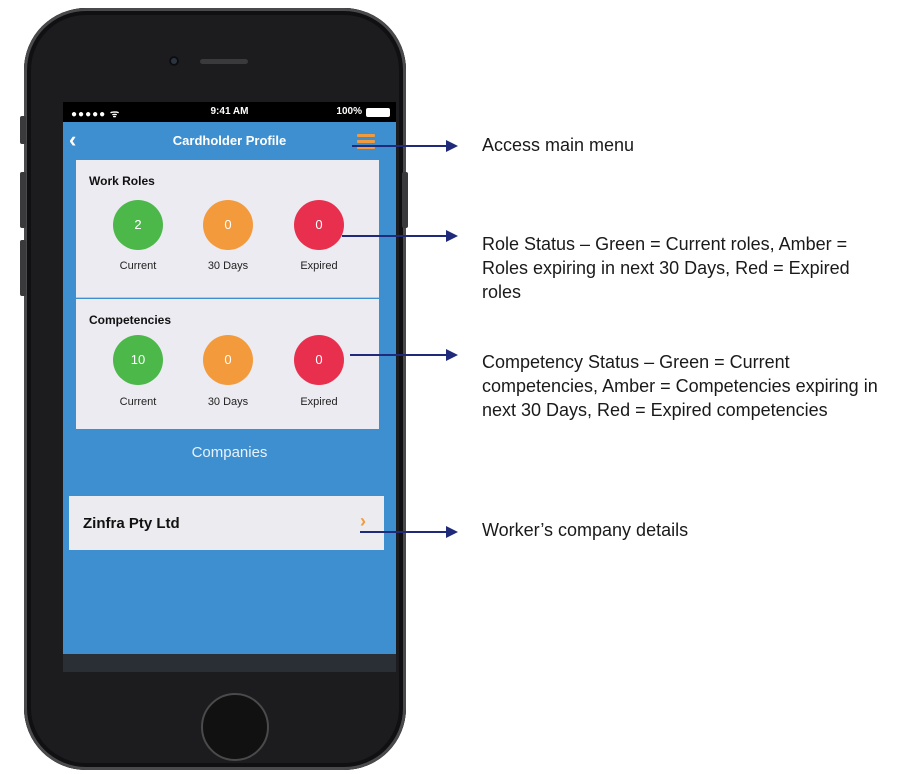 The image size is (912, 774). What do you see at coordinates (319, 225) in the screenshot?
I see `expired-roles-badge: 0` at bounding box center [319, 225].